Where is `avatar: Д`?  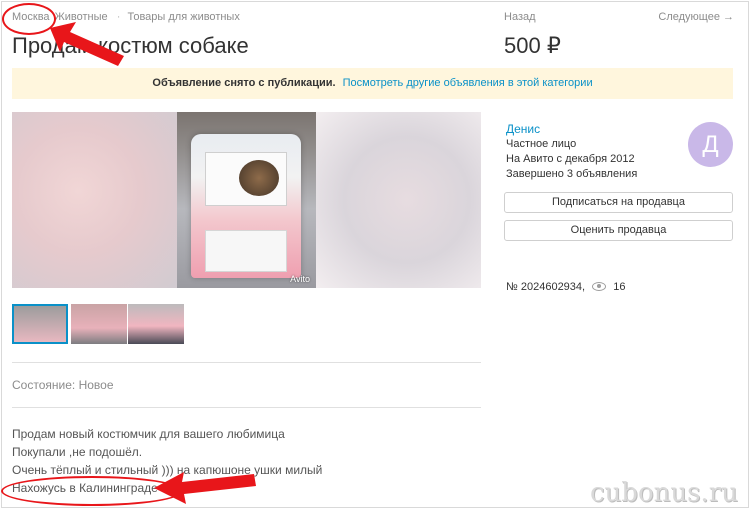
avatar: Д is located at coordinates (710, 144).